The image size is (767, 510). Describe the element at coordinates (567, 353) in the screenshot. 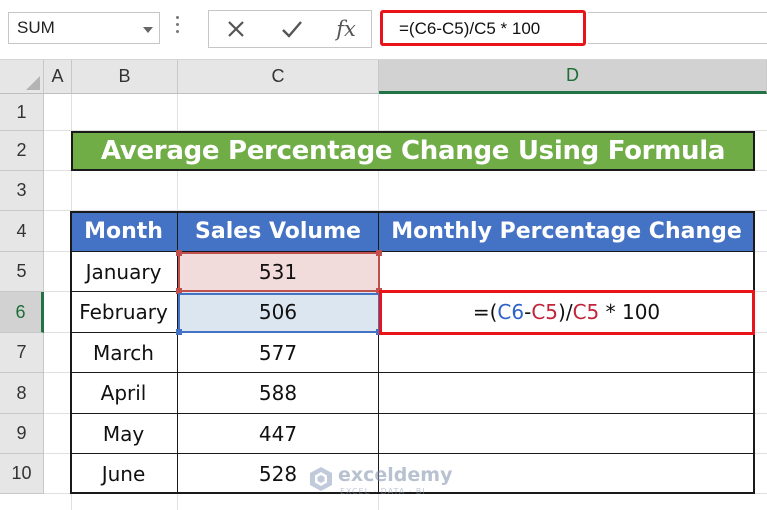

I see `cell-change-march` at that location.